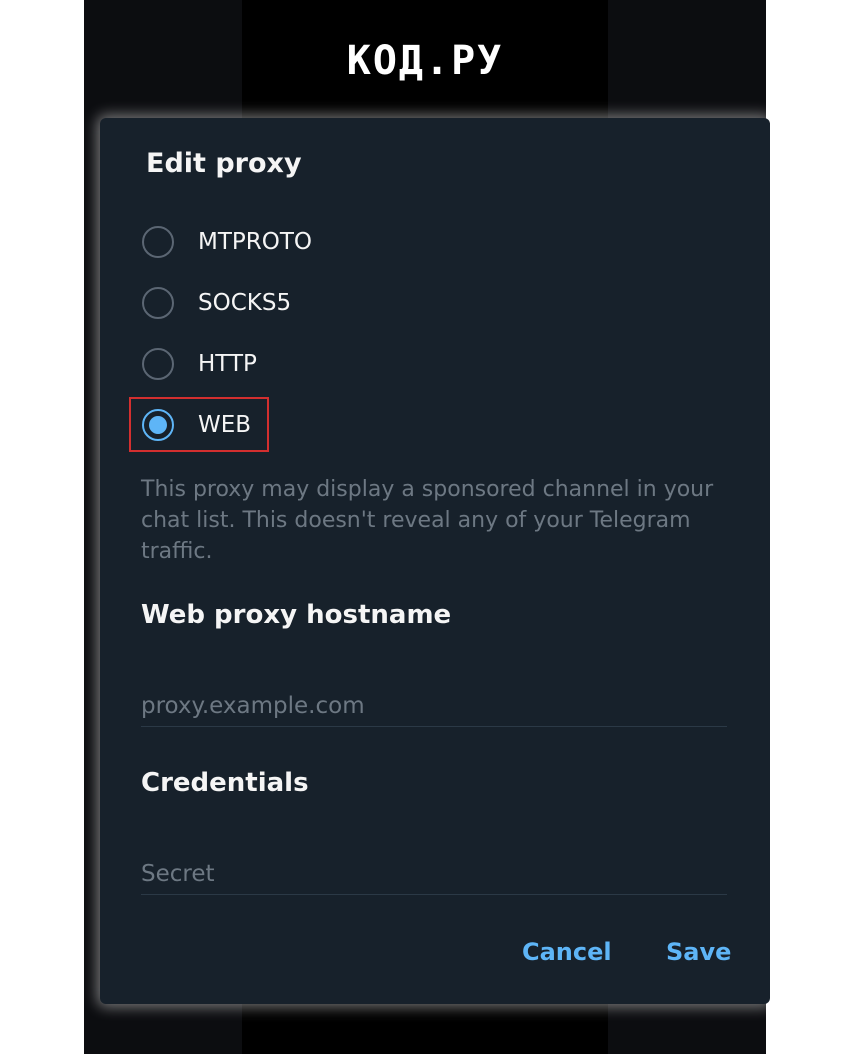  Describe the element at coordinates (42, 527) in the screenshot. I see `background-left-panel` at that location.